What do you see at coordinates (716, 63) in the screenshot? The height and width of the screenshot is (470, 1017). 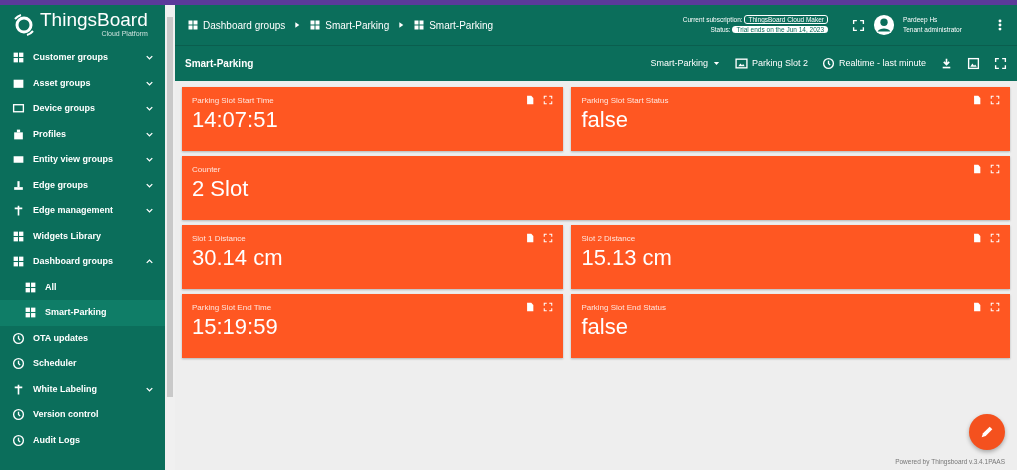 I see `dropdown-icon` at bounding box center [716, 63].